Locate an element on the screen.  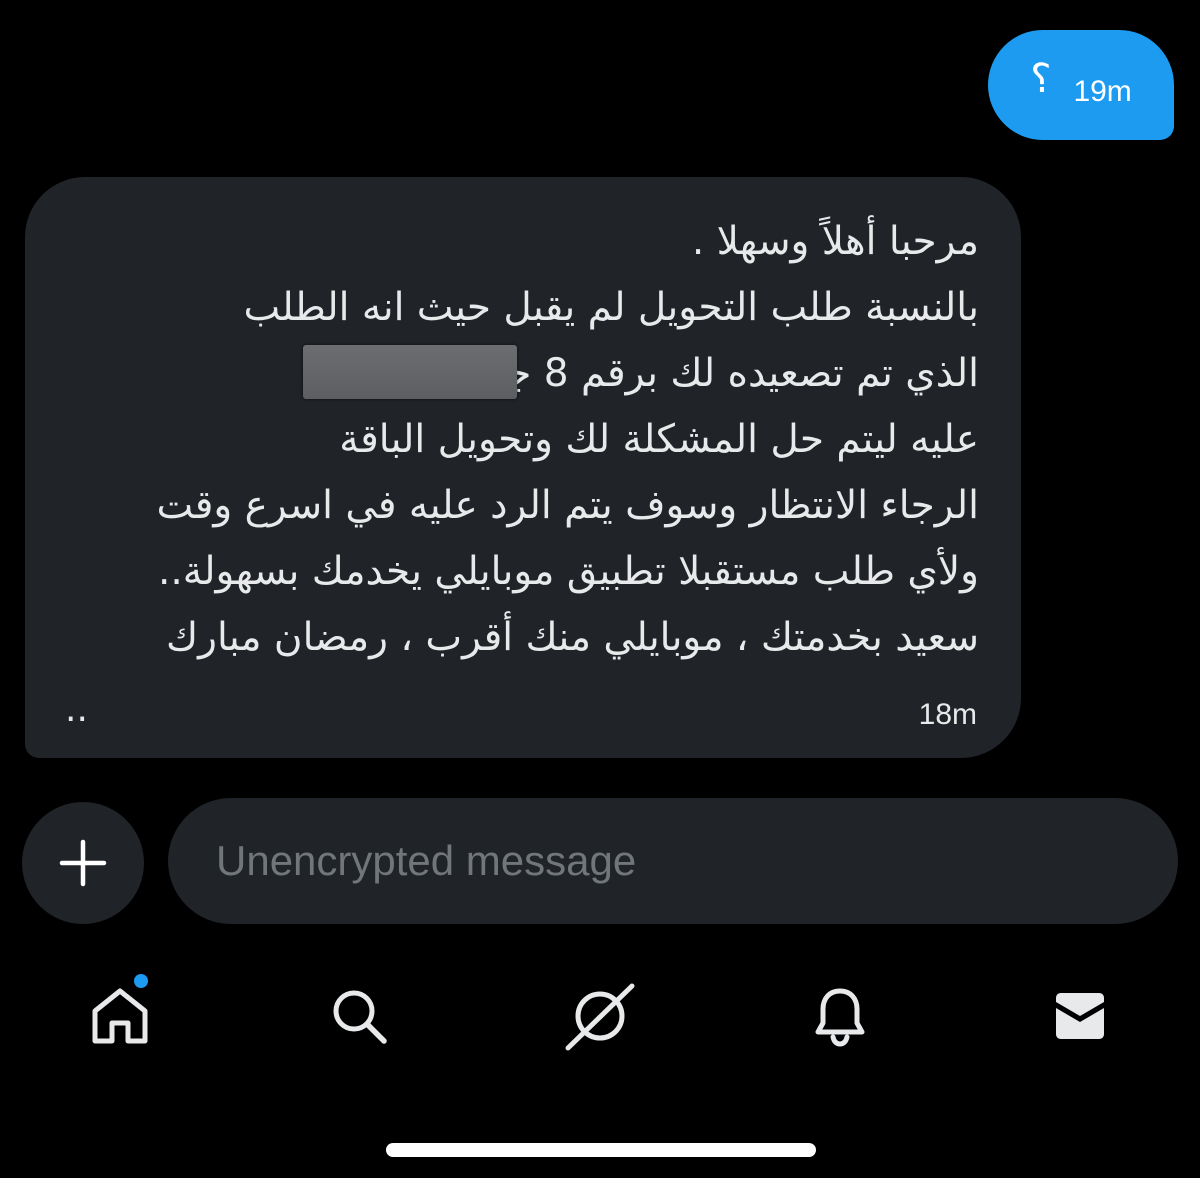
grok-icon is located at coordinates (600, 1017).